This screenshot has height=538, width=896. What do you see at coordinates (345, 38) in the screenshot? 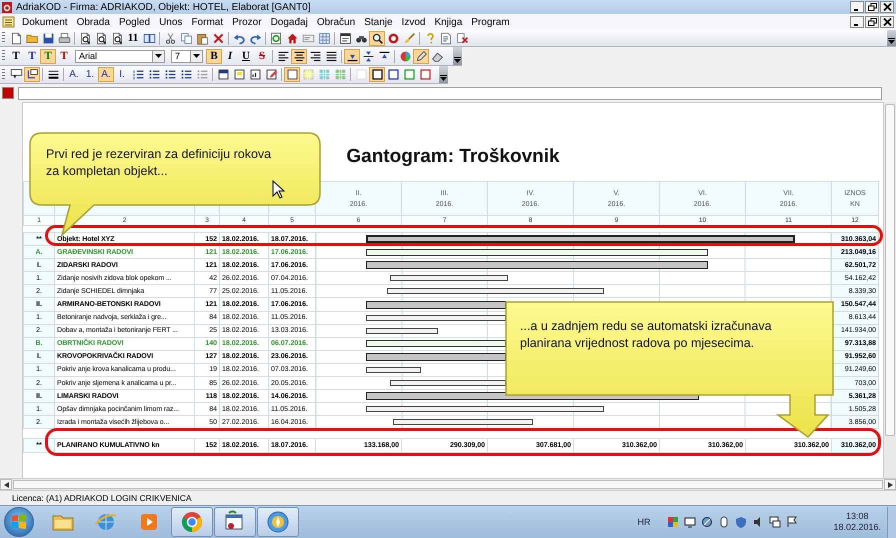
I see `window-icon` at bounding box center [345, 38].